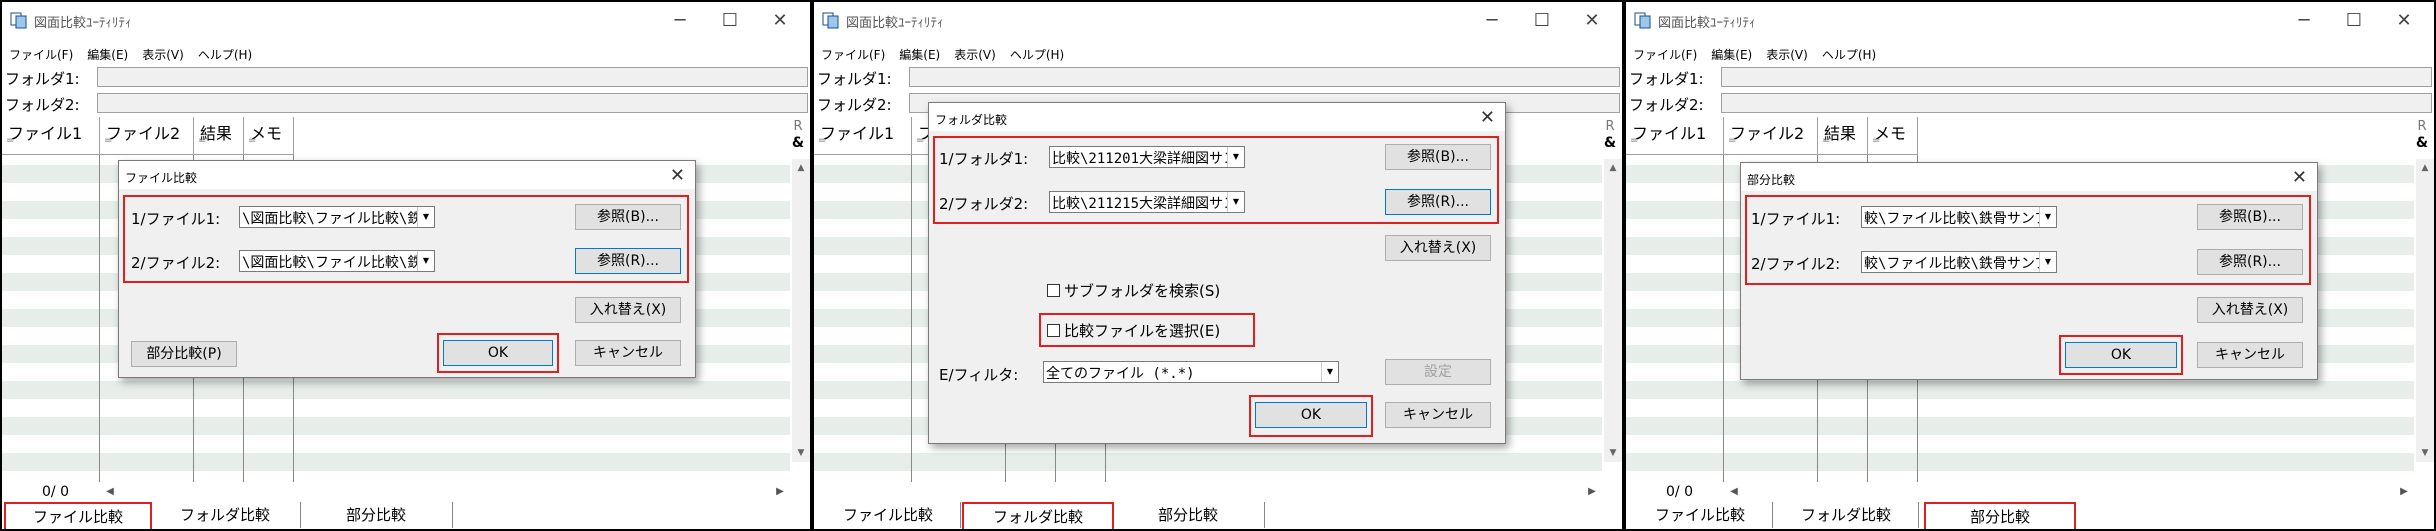 The height and width of the screenshot is (531, 2436). Describe the element at coordinates (337, 261) in the screenshot. I see `file2-combo: \図面比較\ファイル比較\鉄骨2.tdf▼` at that location.